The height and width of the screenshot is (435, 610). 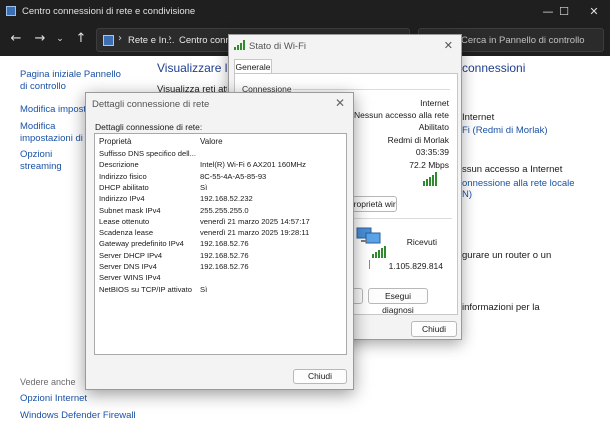 What do you see at coordinates (124, 221) in the screenshot?
I see `property-cell: Lease ottenuto` at bounding box center [124, 221].